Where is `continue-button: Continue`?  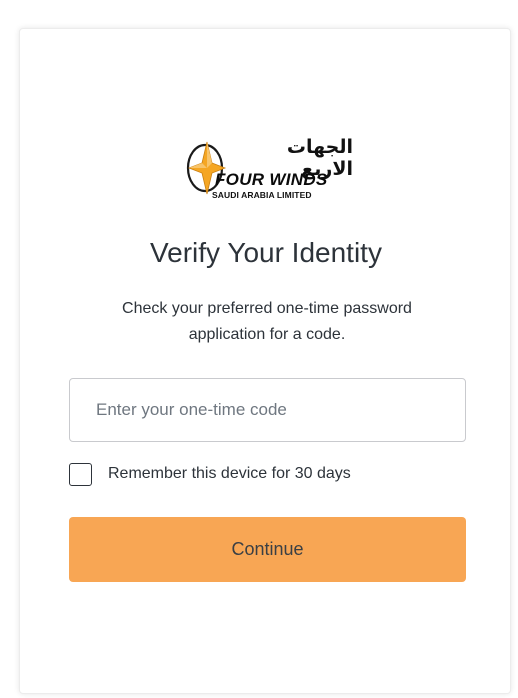
continue-button: Continue is located at coordinates (267, 549).